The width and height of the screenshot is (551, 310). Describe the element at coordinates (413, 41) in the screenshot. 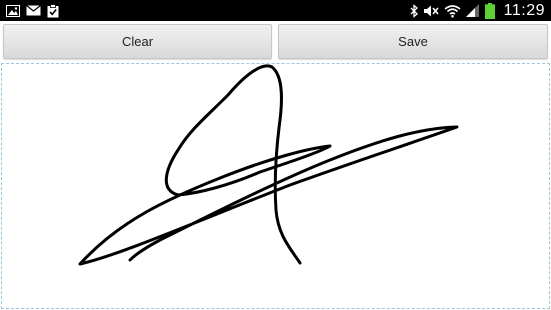

I see `save-button: Save` at that location.